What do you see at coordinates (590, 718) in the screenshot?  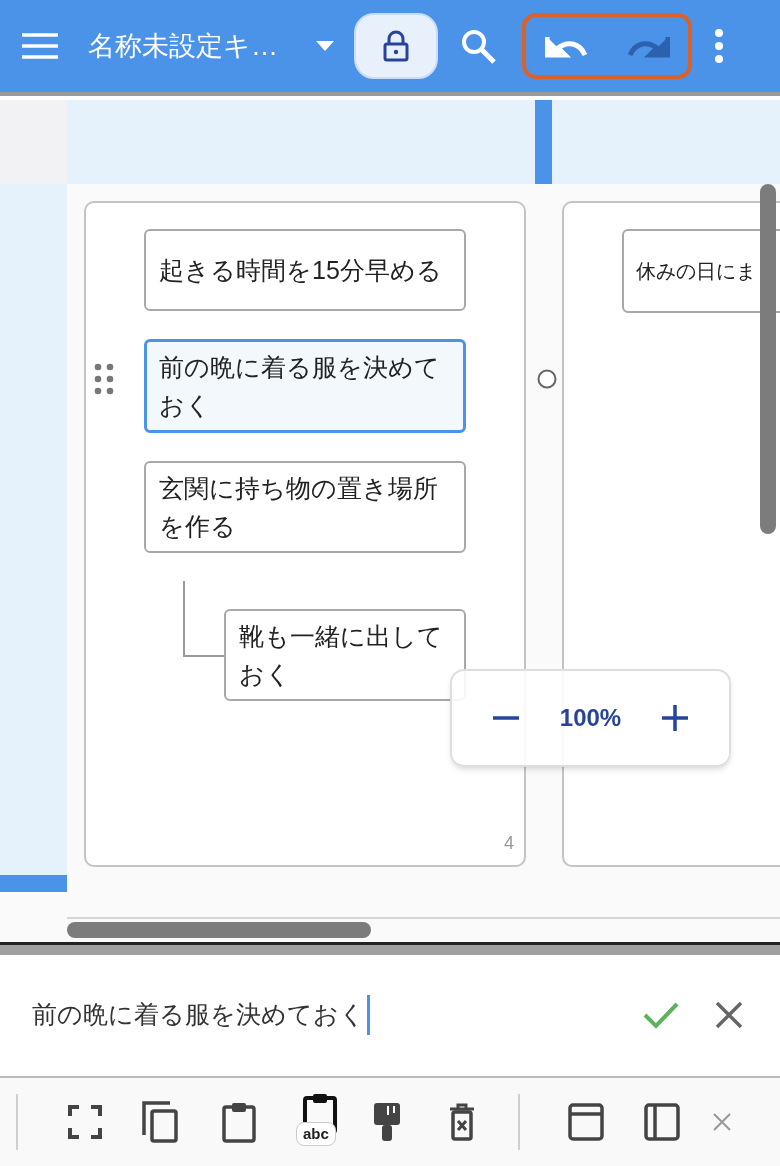 I see `zoom-level: 100%` at bounding box center [590, 718].